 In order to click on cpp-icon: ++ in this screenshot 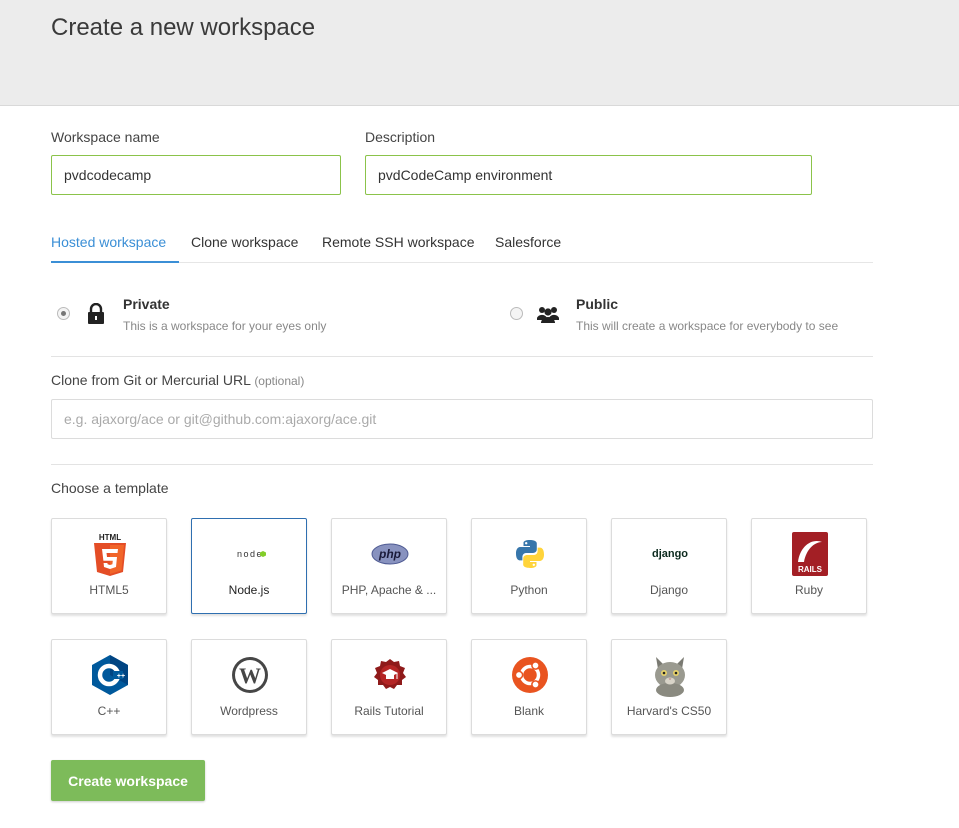, I will do `click(110, 675)`.